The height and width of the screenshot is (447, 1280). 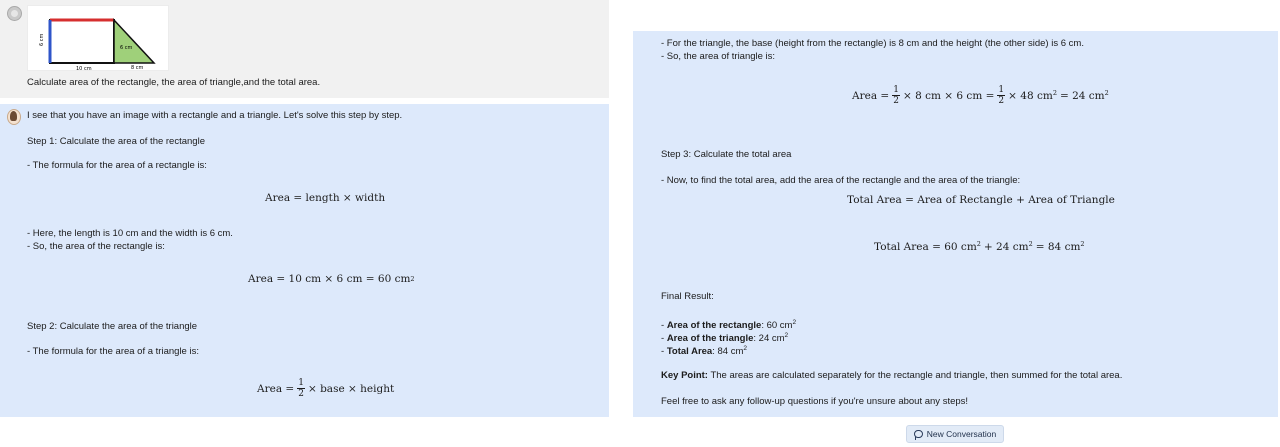 I want to click on shapes-figure: 6 cm 10 cm 6 cm 8 cm, so click(x=97, y=45).